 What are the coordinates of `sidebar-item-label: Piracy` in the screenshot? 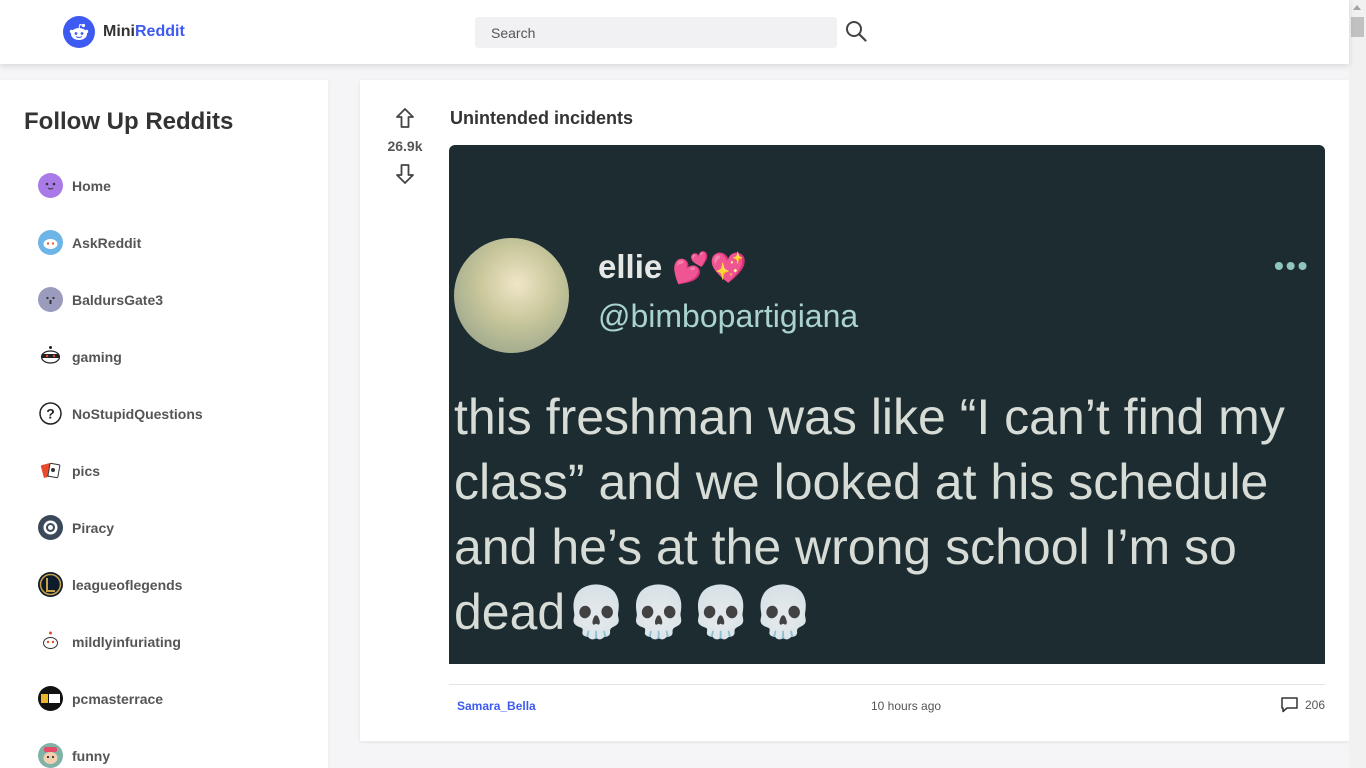 It's located at (93, 527).